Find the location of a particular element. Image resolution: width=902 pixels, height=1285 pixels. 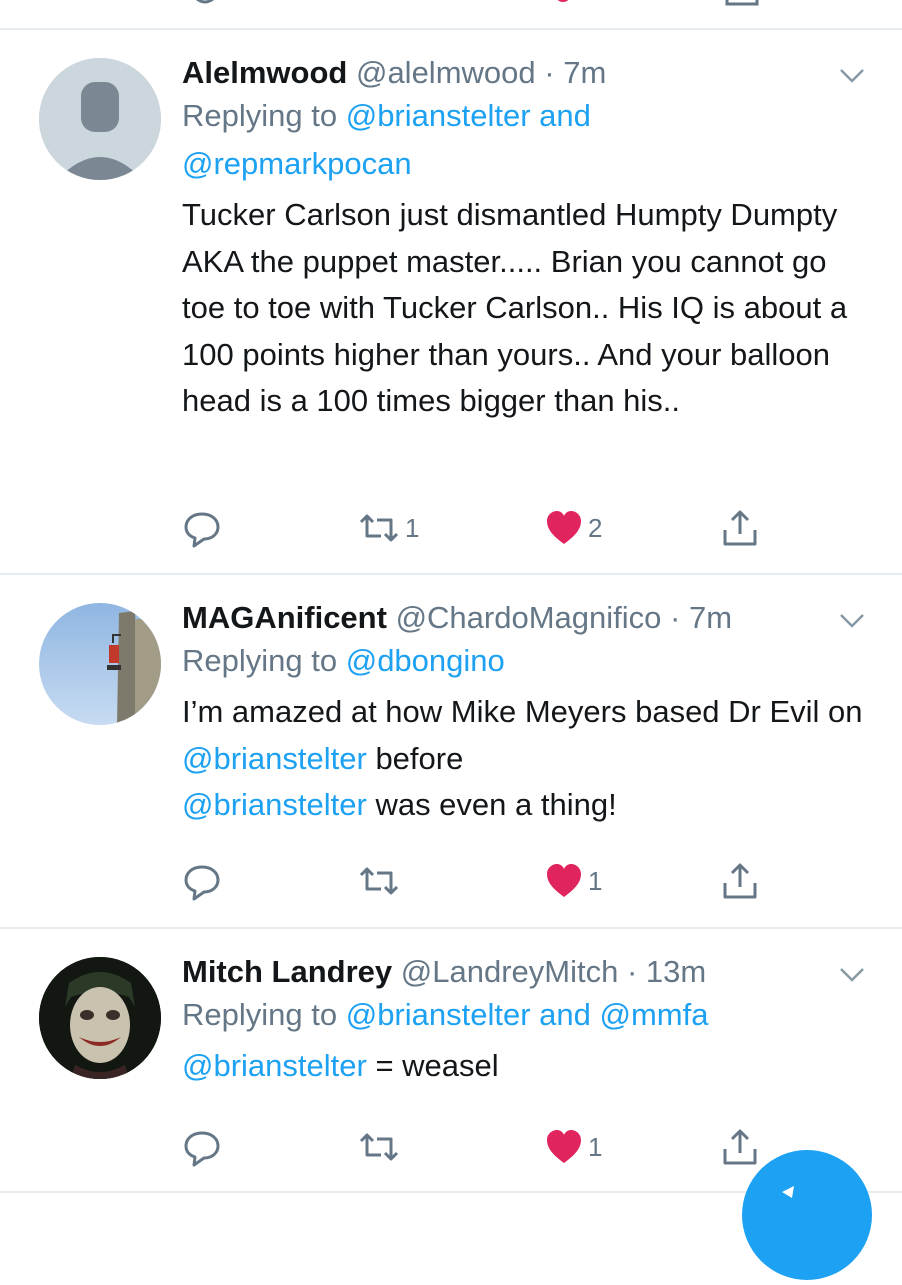

action-bar: 1 2 is located at coordinates (482, 530).